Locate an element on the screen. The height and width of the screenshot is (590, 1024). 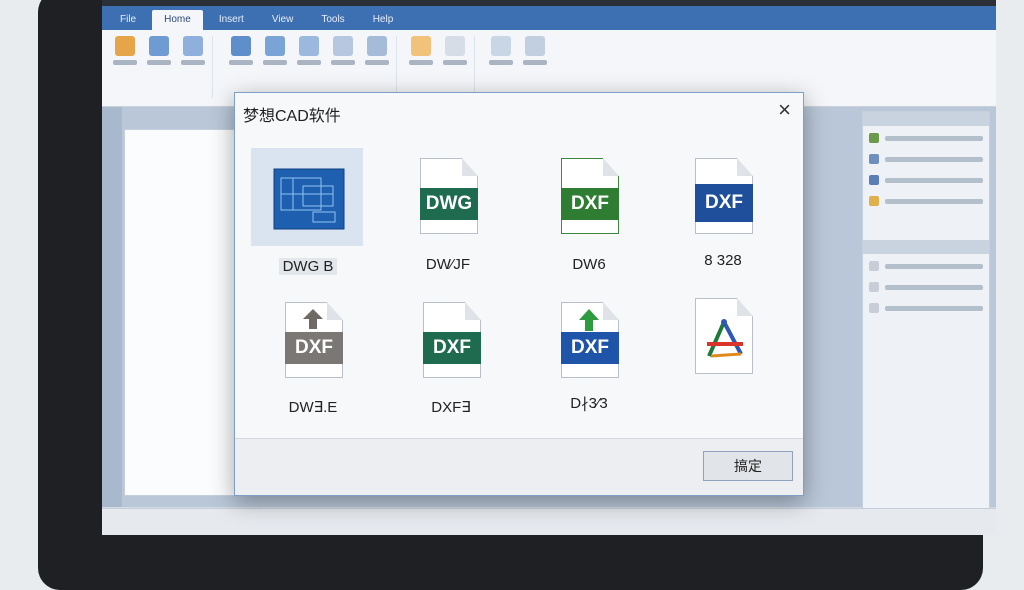
ok-button: 搞定 is located at coordinates (748, 466).